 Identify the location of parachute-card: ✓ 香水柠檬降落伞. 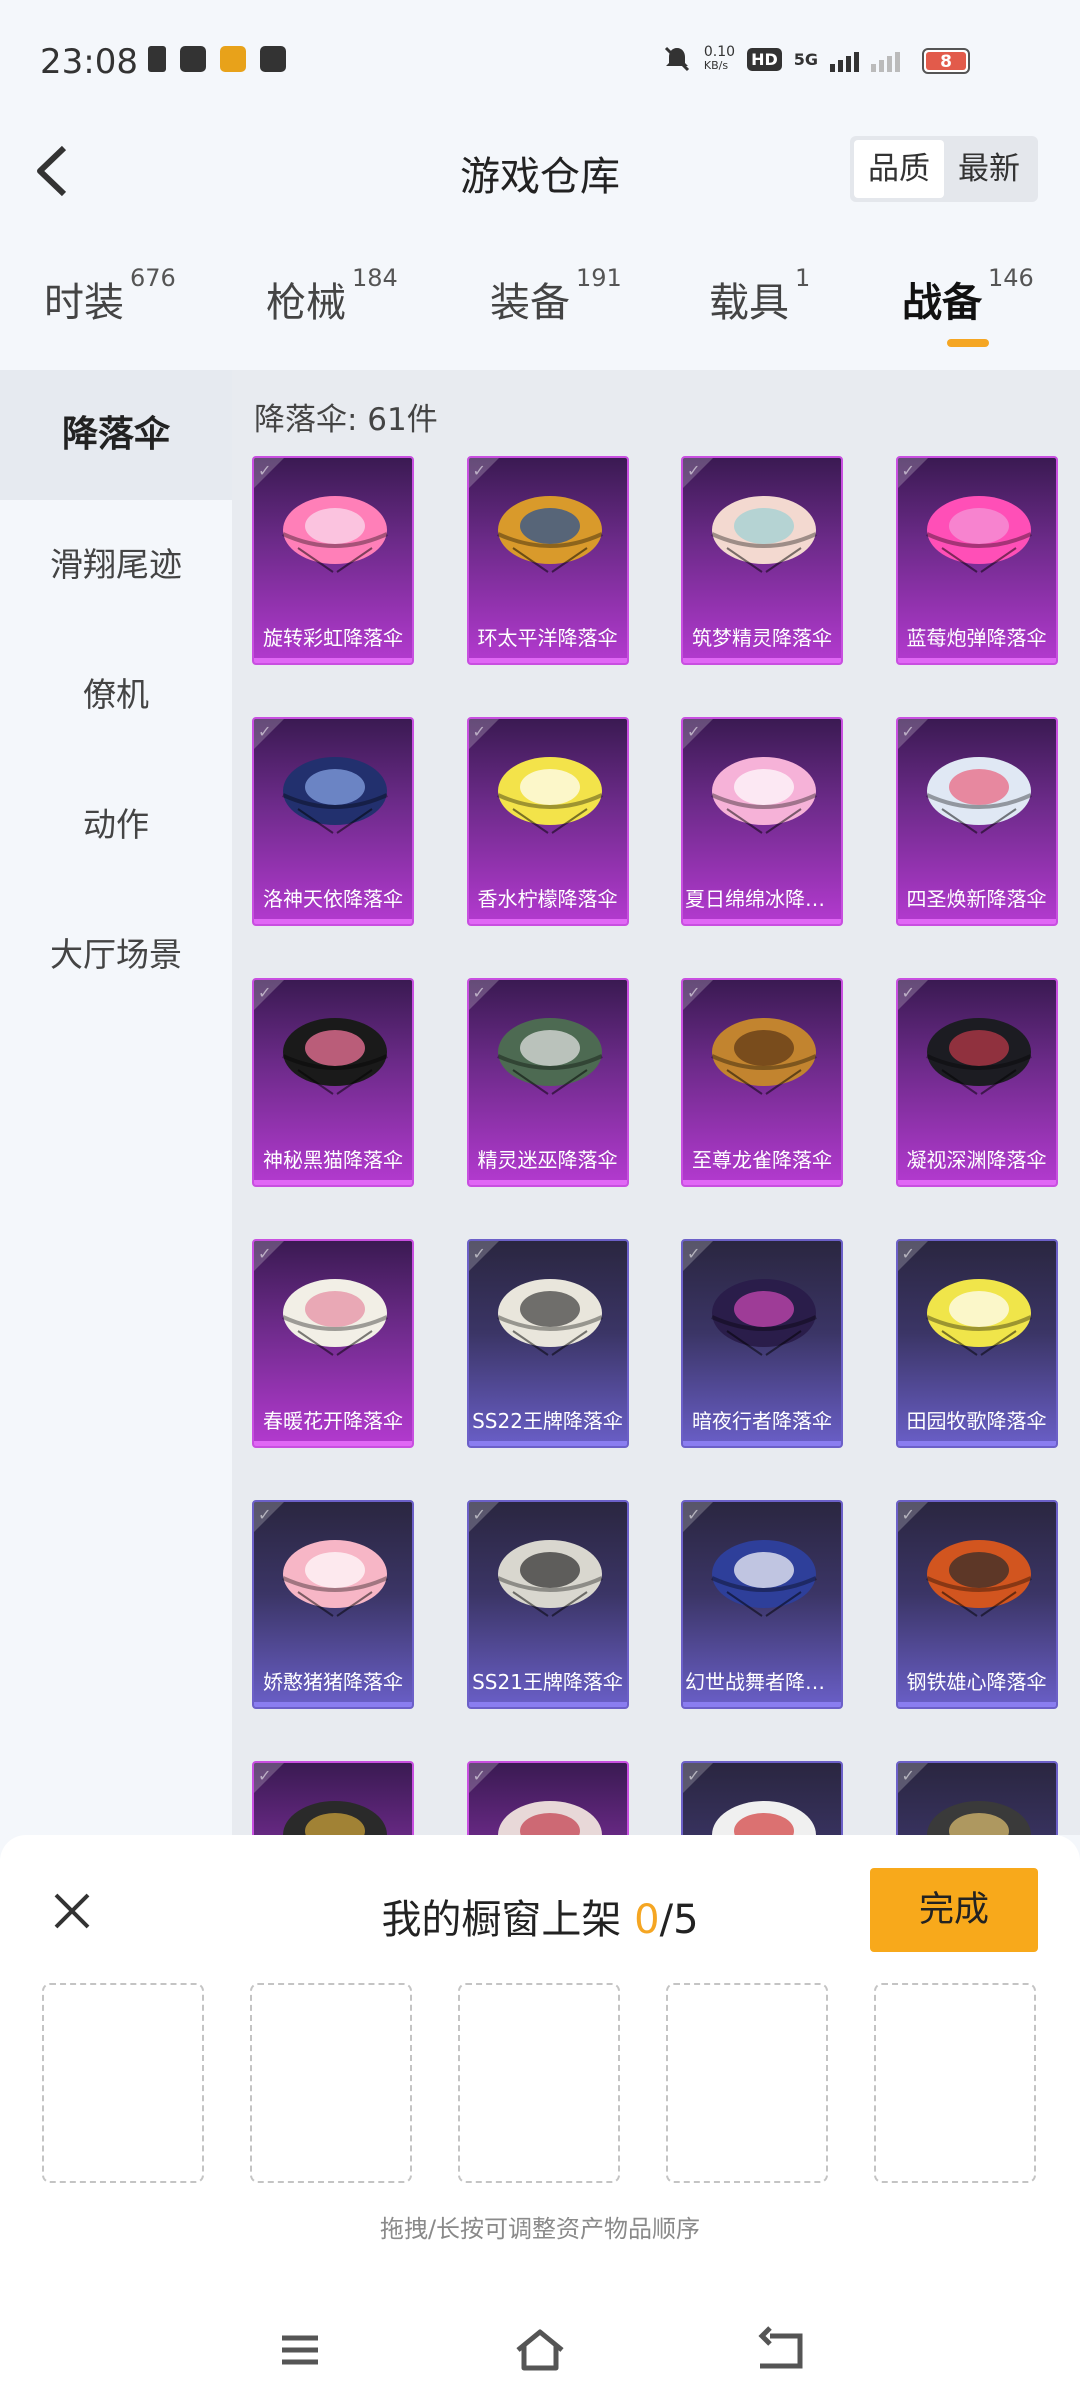
(547, 821).